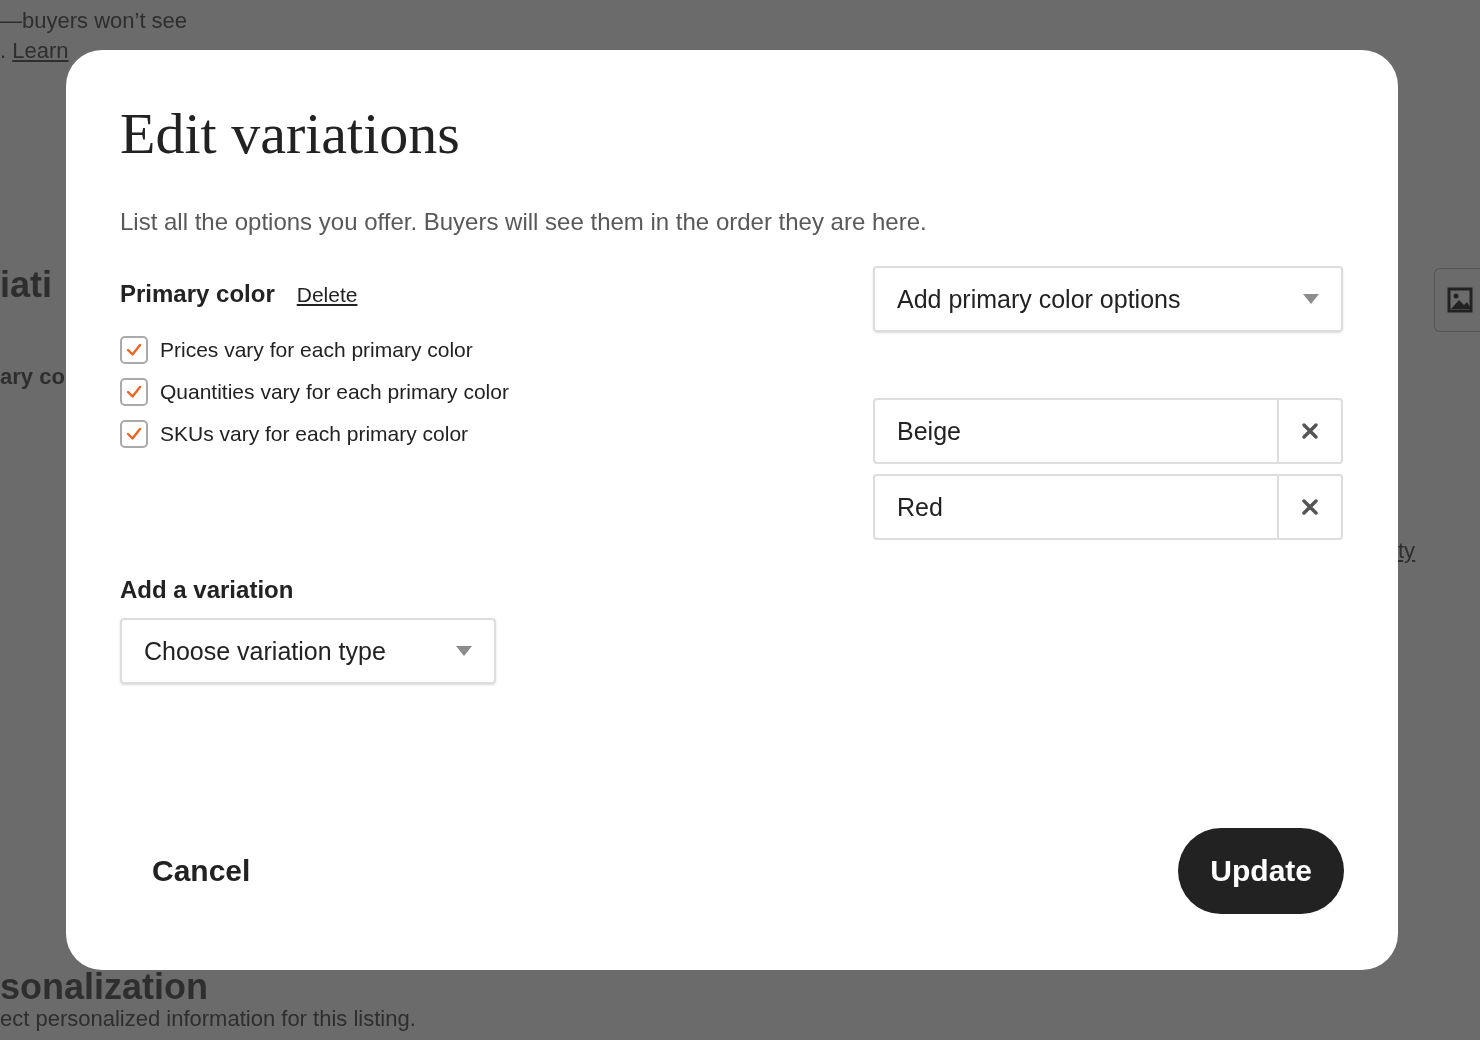  Describe the element at coordinates (1075, 507) in the screenshot. I see `option-field: Red` at that location.